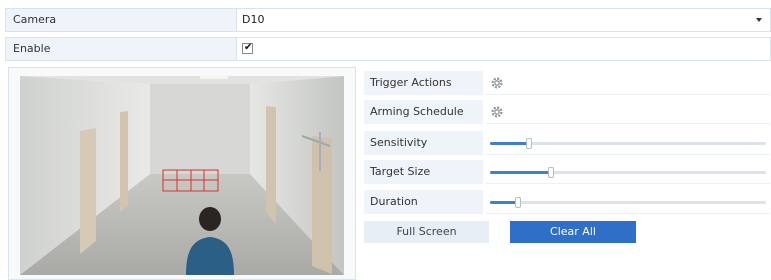  What do you see at coordinates (759, 20) in the screenshot?
I see `chevron-down-icon` at bounding box center [759, 20].